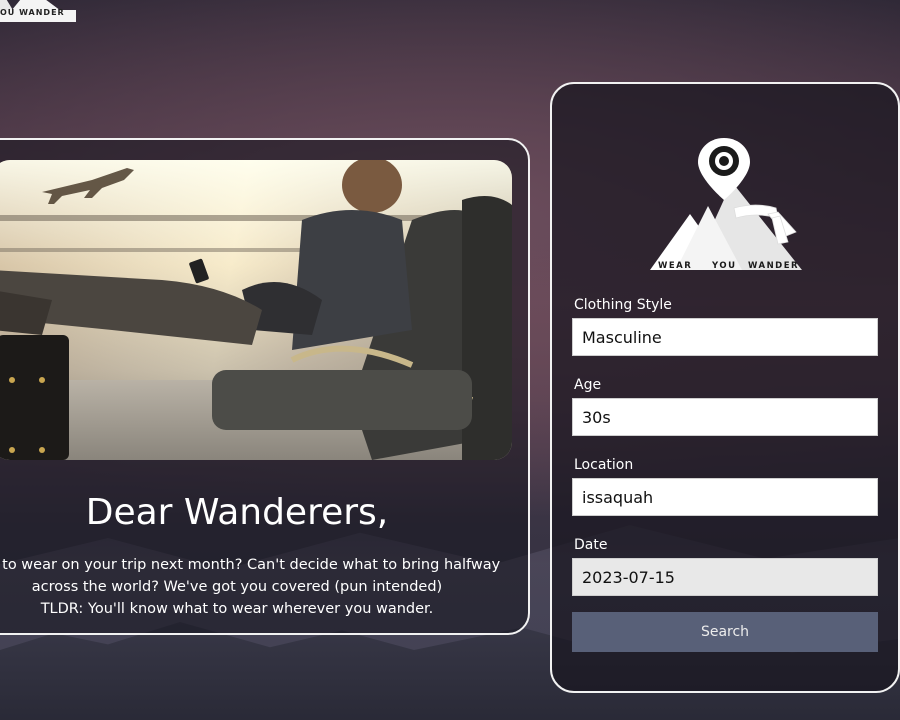  Describe the element at coordinates (723, 266) in the screenshot. I see `logo-word-you: YOU` at that location.